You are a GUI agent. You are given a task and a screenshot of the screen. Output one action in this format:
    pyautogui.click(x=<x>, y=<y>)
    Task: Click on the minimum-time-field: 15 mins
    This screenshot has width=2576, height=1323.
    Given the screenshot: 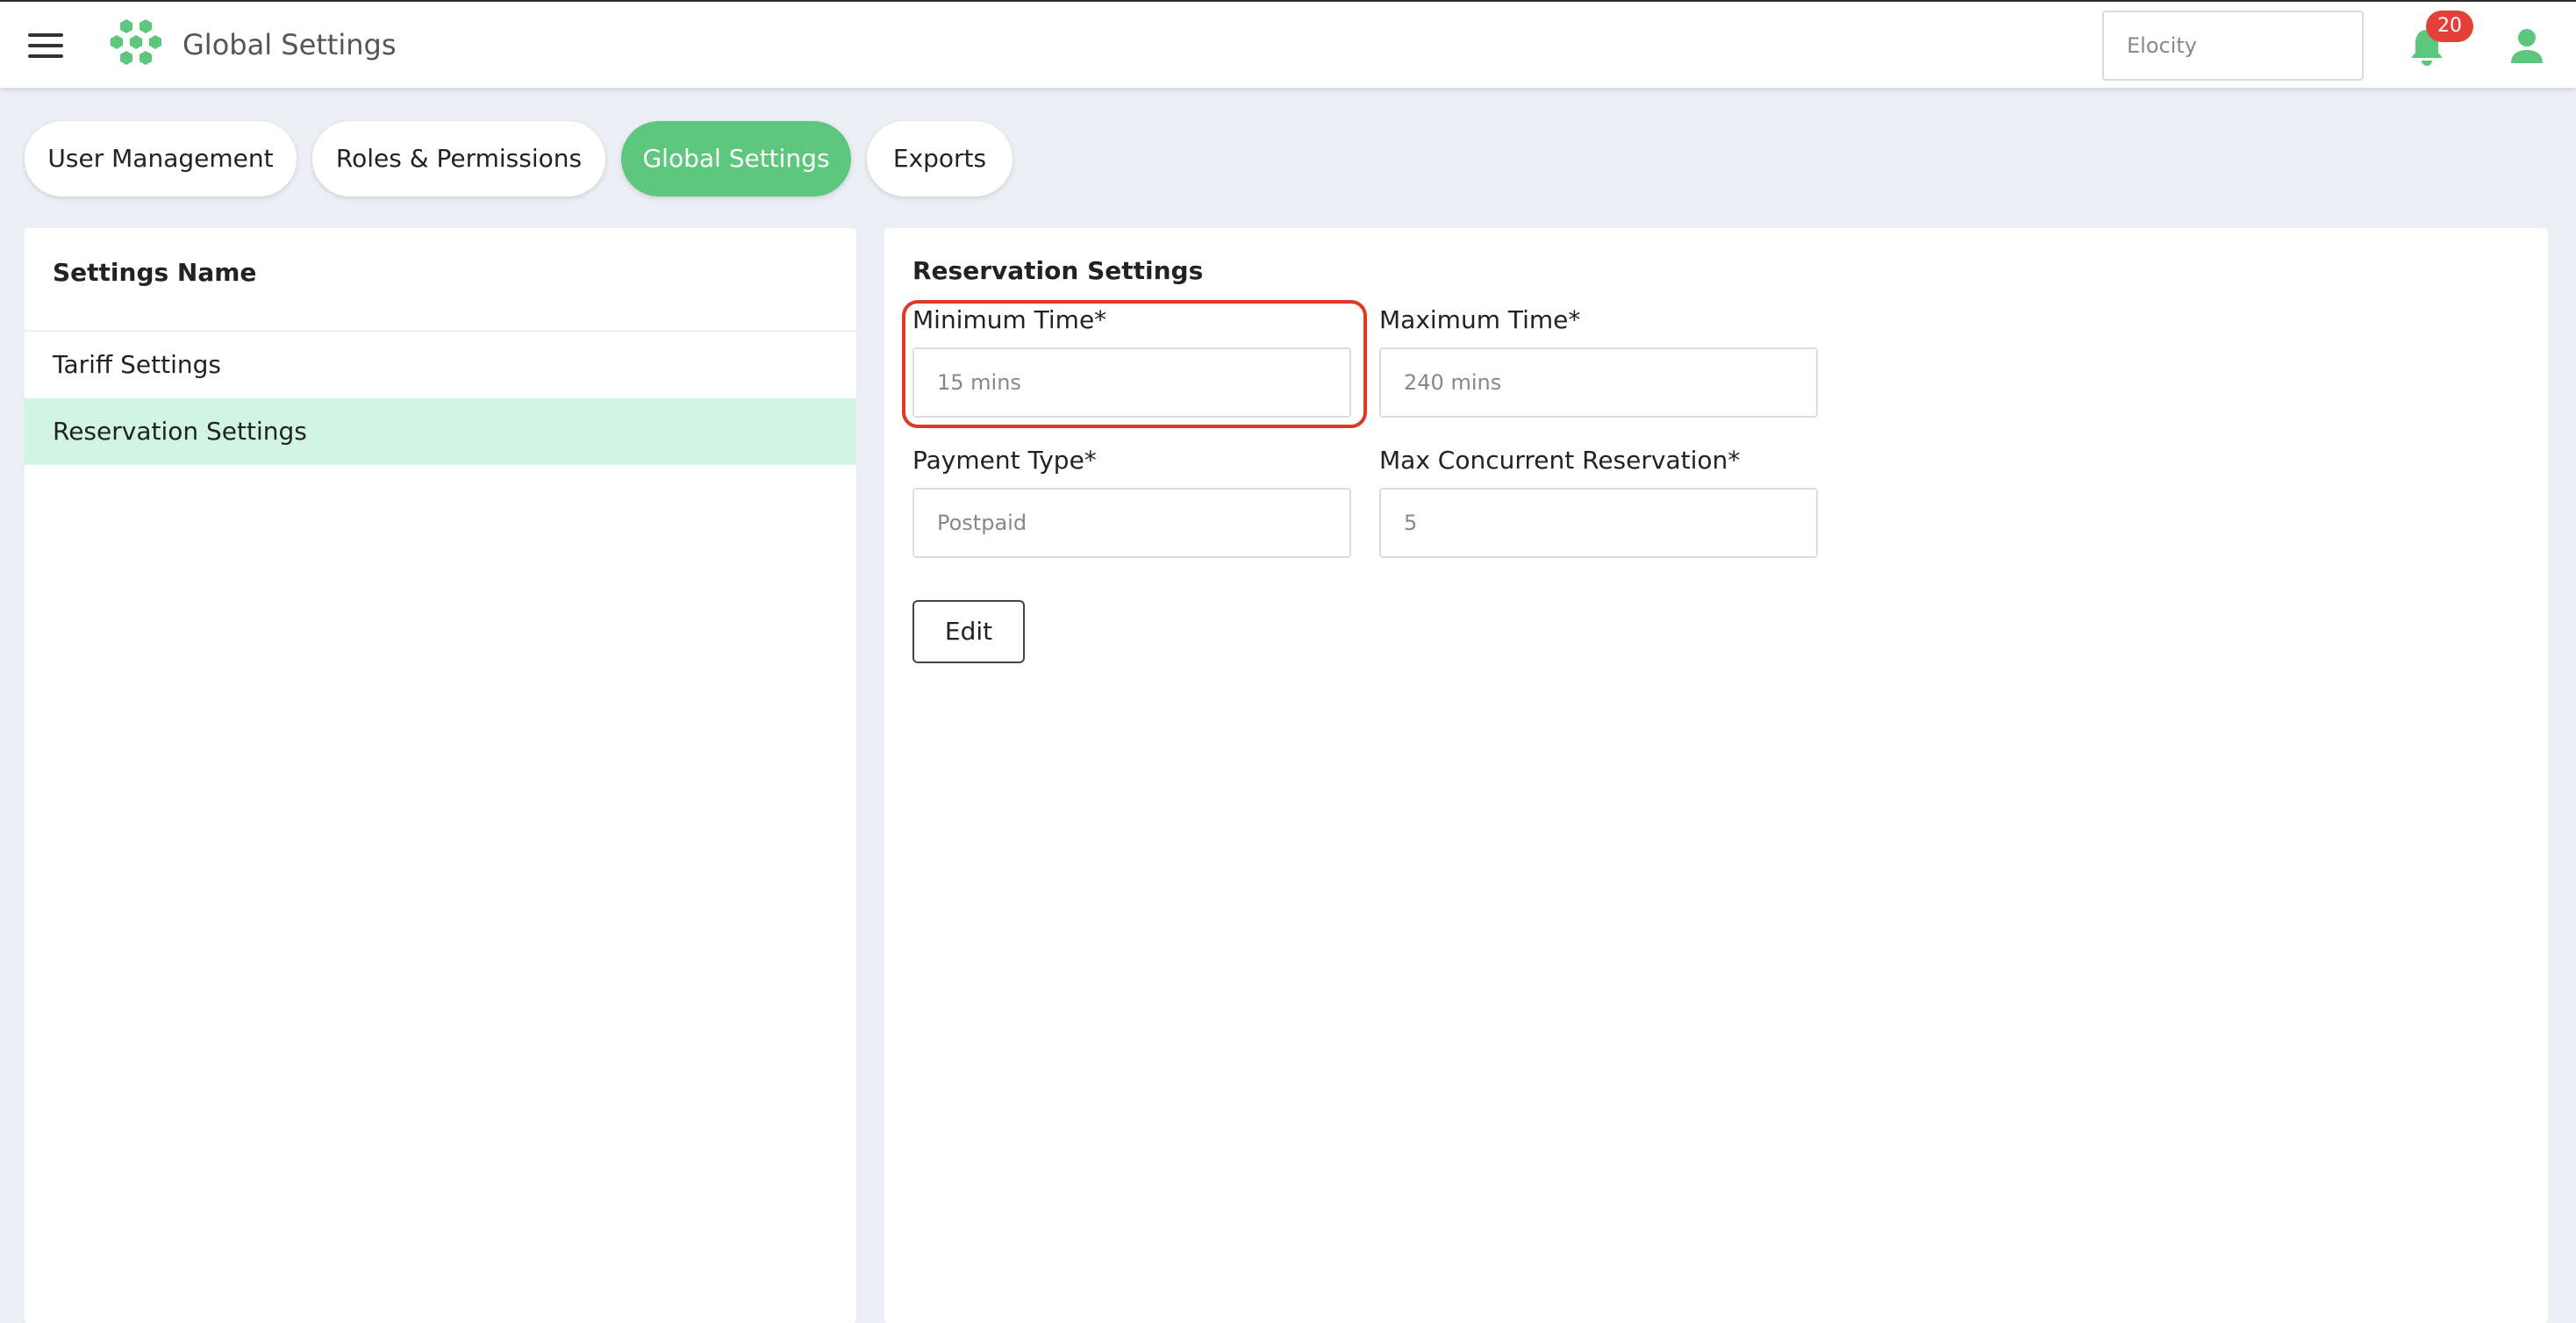 What is the action you would take?
    pyautogui.click(x=1131, y=382)
    